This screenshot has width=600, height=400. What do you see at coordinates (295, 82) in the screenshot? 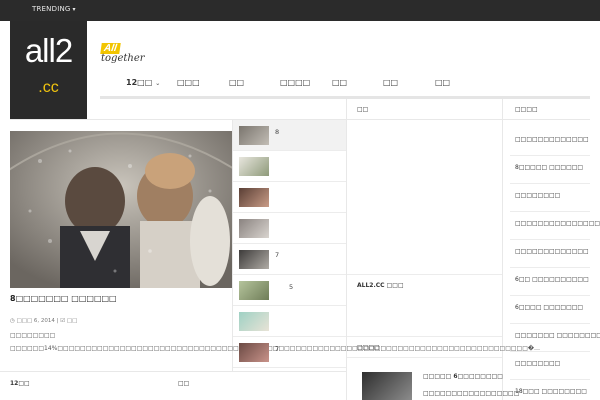
I see `nav-item-4: □□□□` at bounding box center [295, 82].